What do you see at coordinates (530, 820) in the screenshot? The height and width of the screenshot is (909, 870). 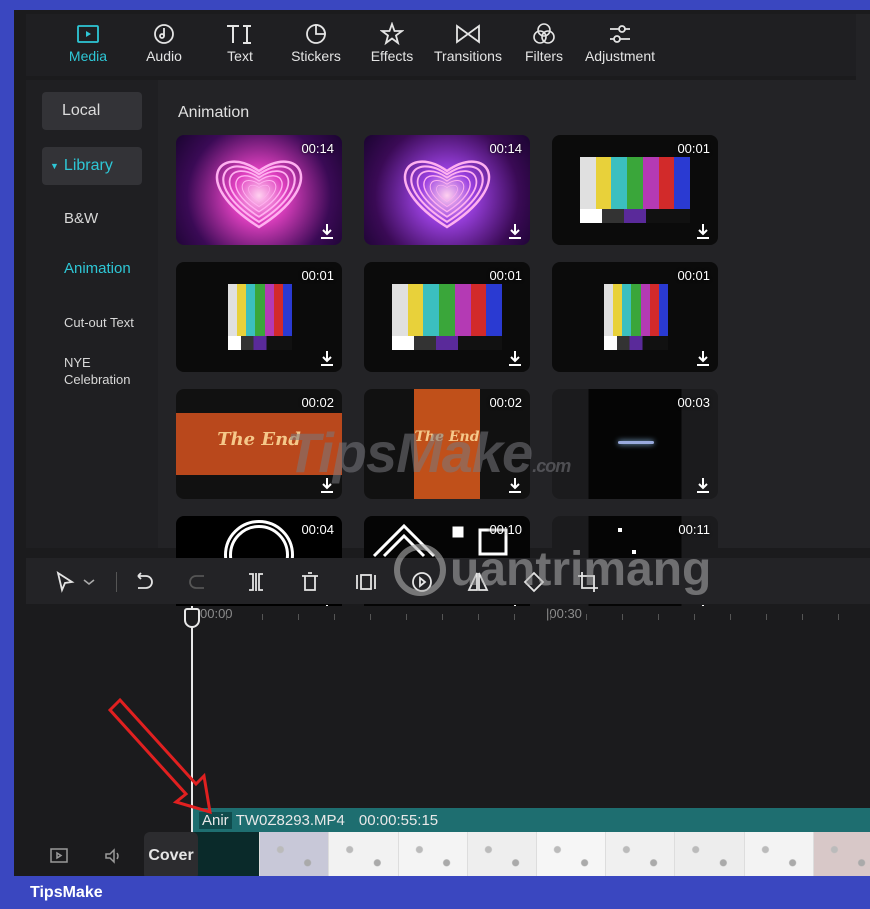 I see `clip-header: Anir TW0Z8293.MP4 00:00:55:15` at bounding box center [530, 820].